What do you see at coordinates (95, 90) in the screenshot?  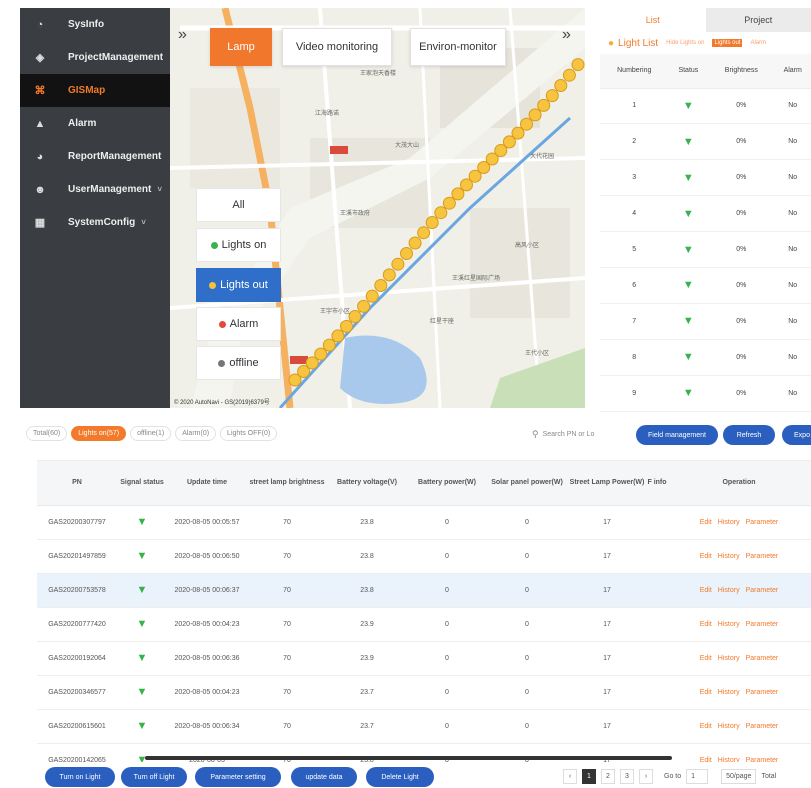 I see `sidebar-item-gismap: ⌘ GISMap` at bounding box center [95, 90].